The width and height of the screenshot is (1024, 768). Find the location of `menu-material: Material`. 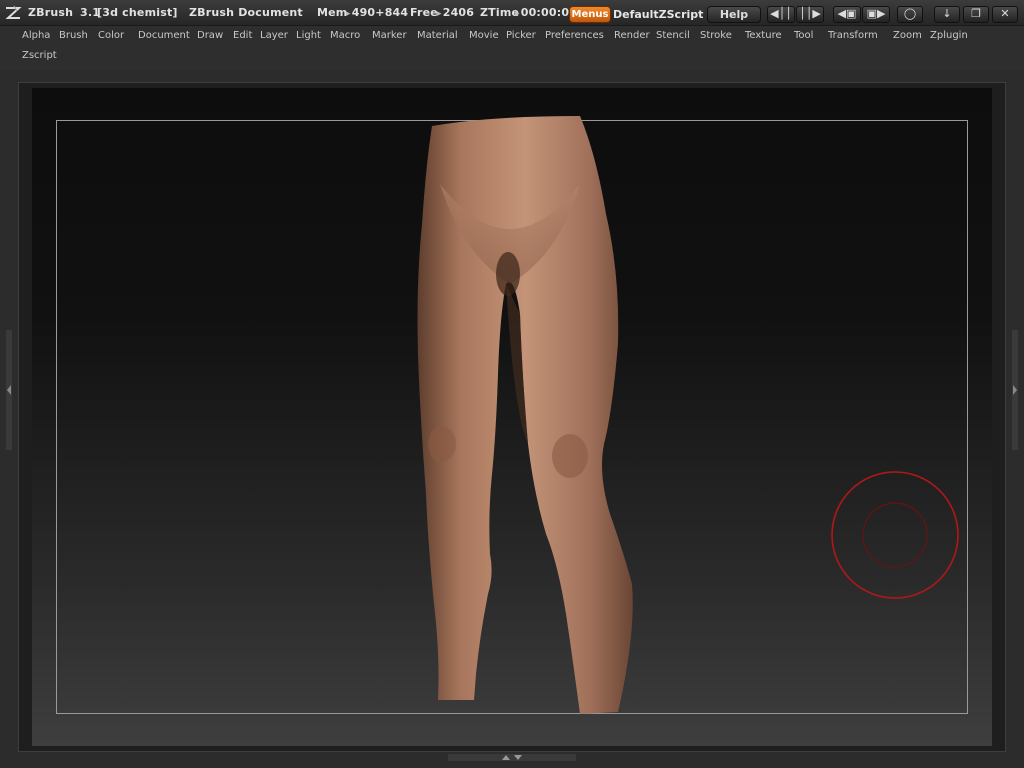

menu-material: Material is located at coordinates (437, 35).